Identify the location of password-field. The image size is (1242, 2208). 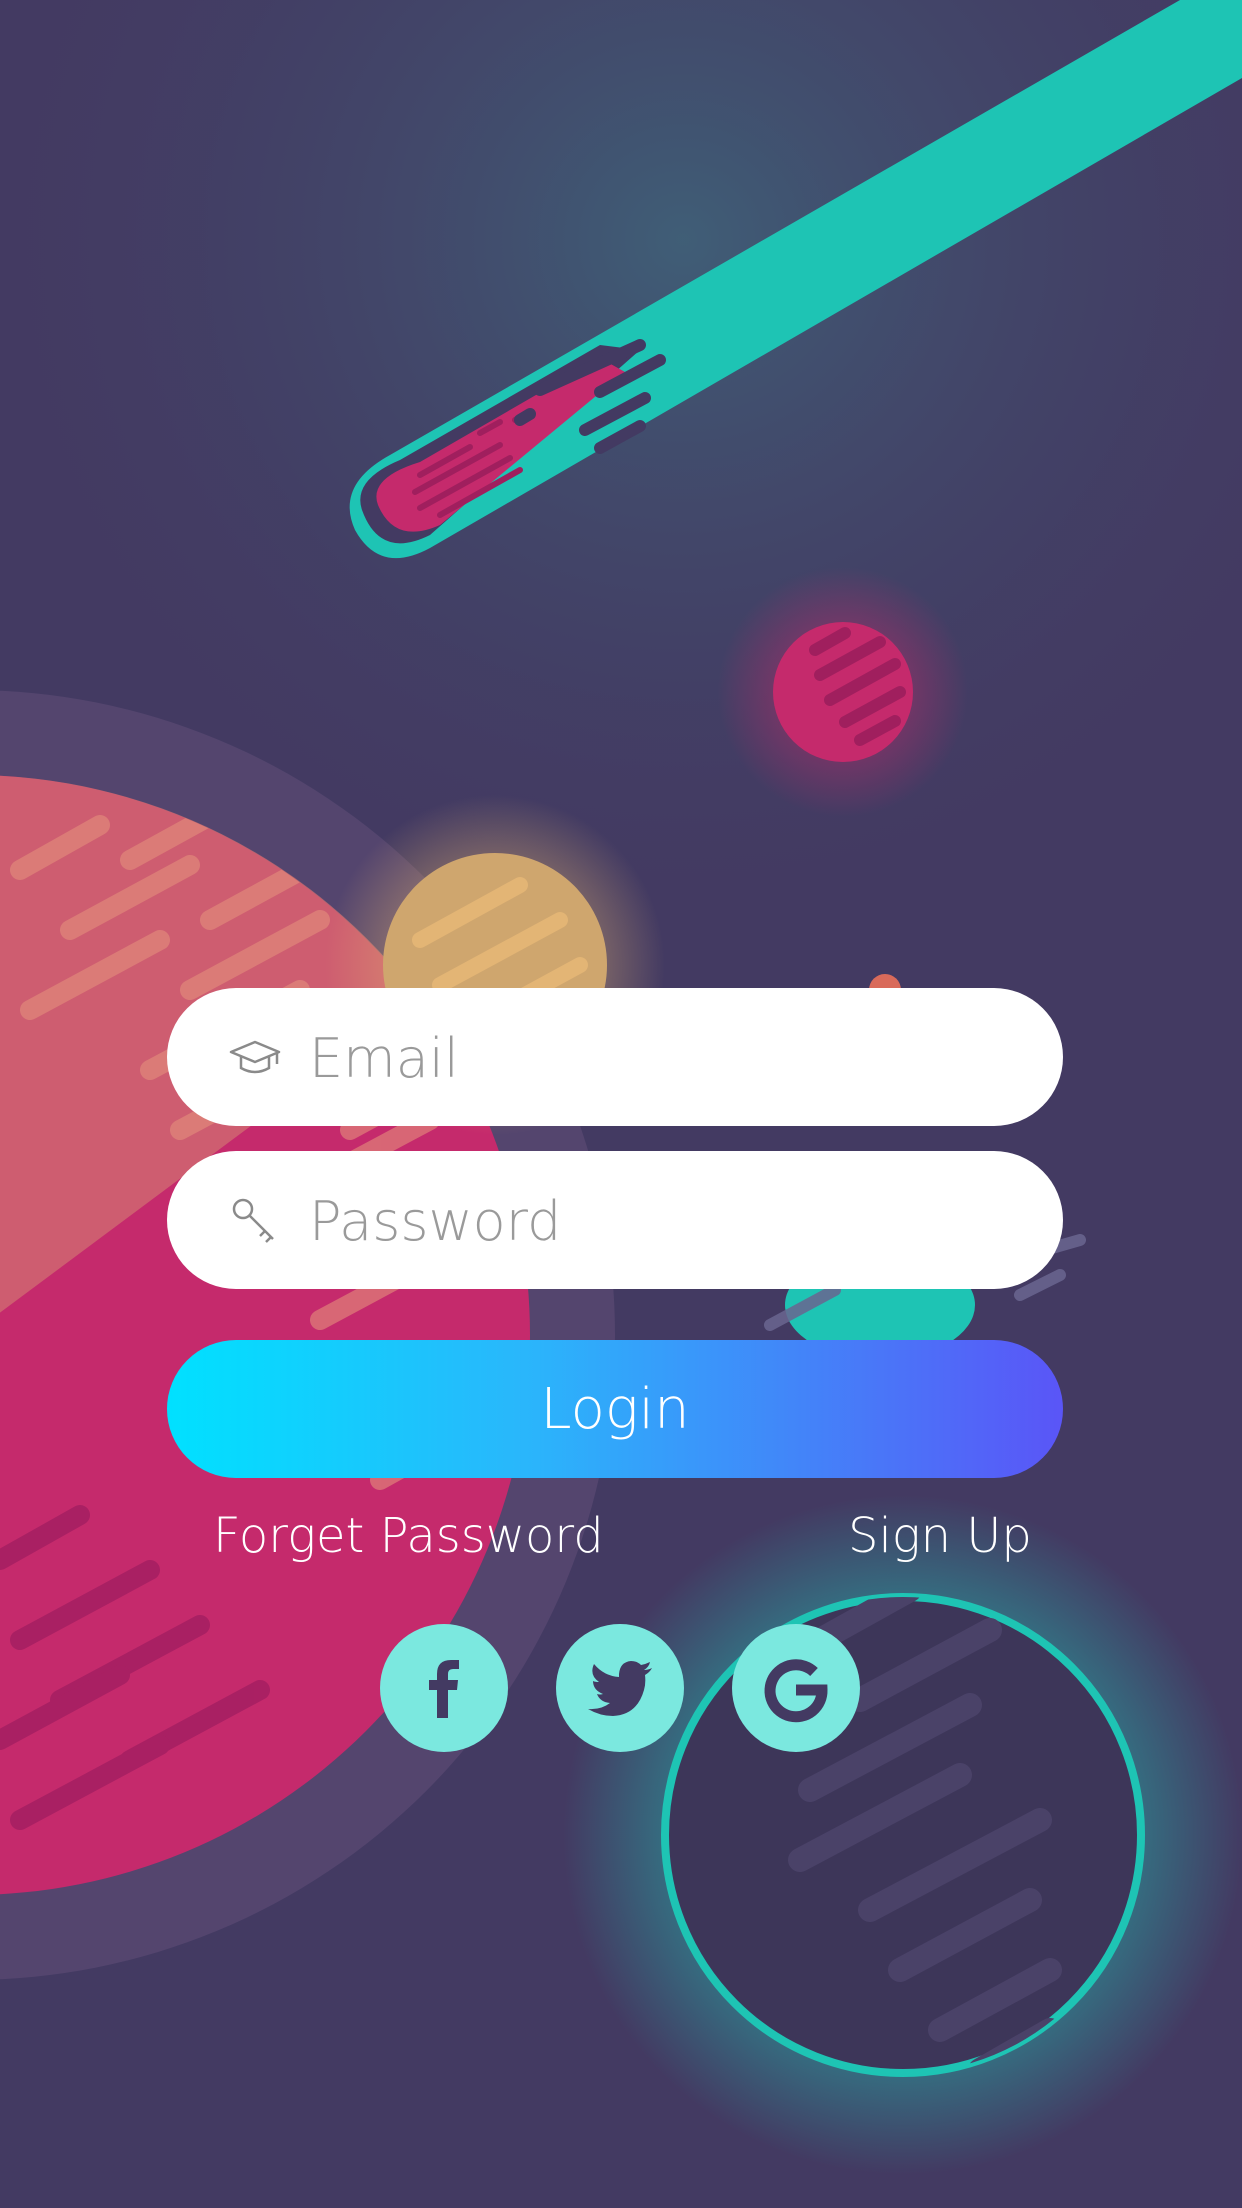
(615, 1220).